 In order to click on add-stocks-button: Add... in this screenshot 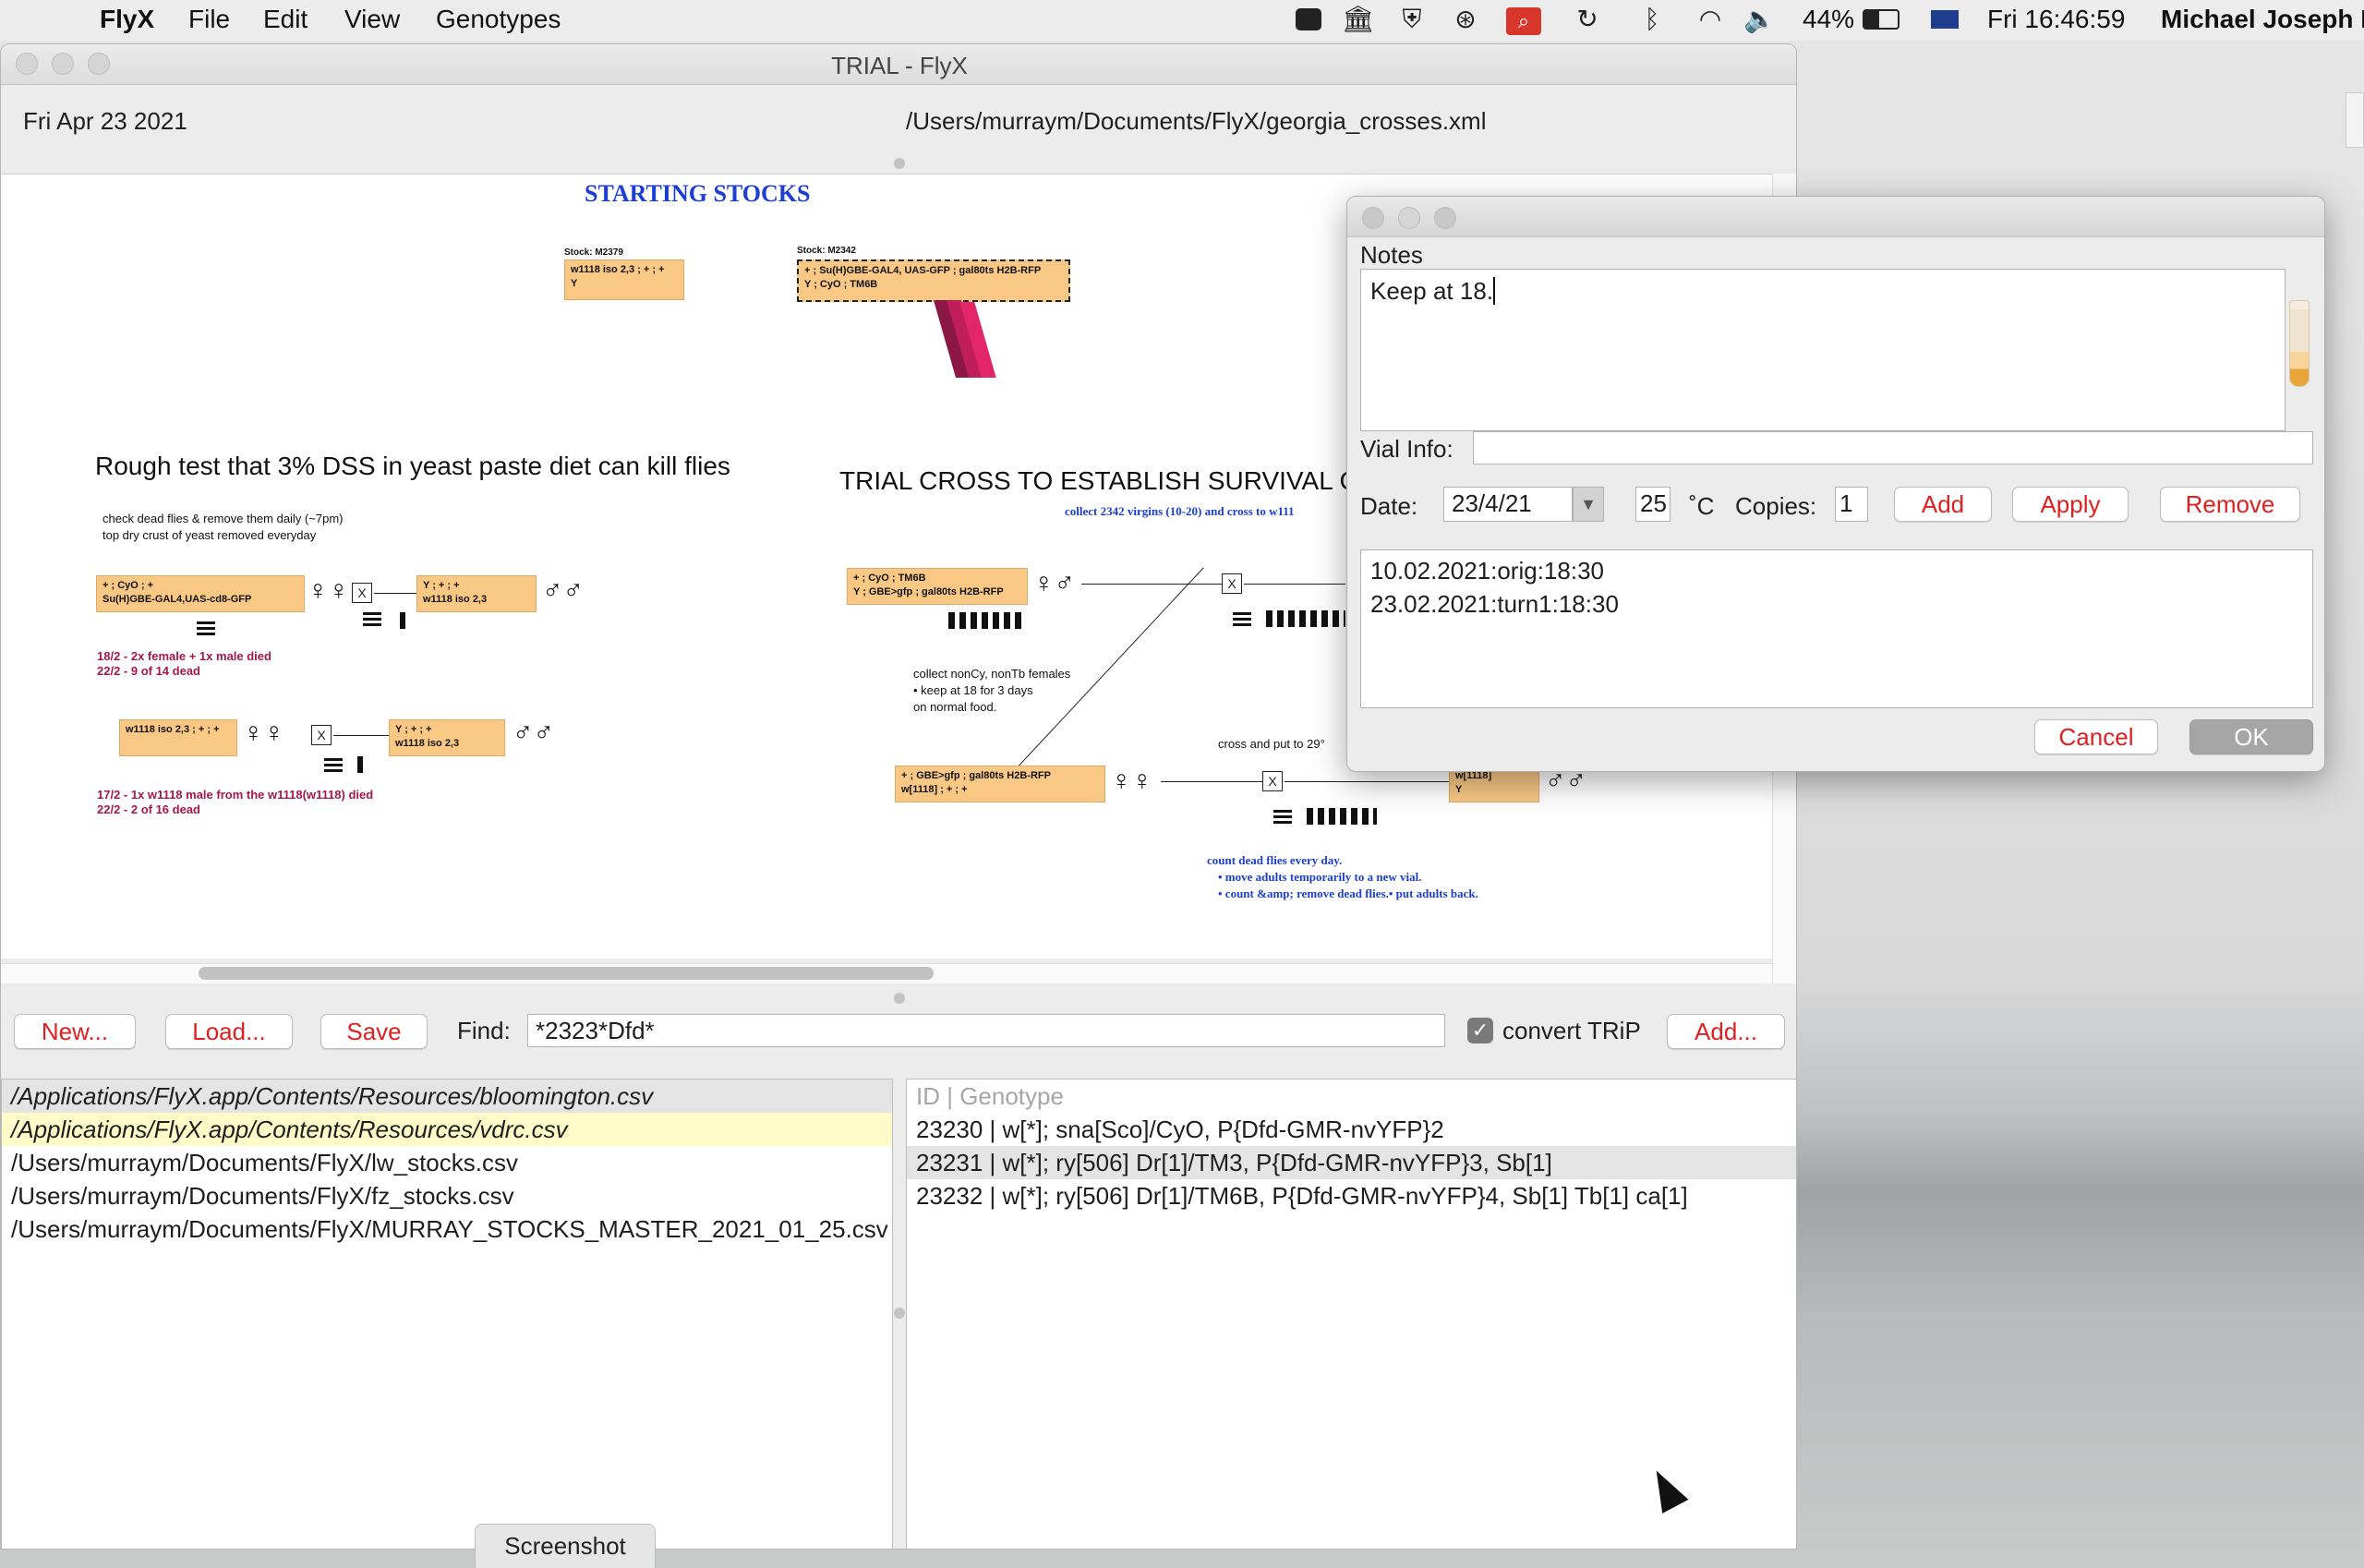, I will do `click(1726, 1031)`.